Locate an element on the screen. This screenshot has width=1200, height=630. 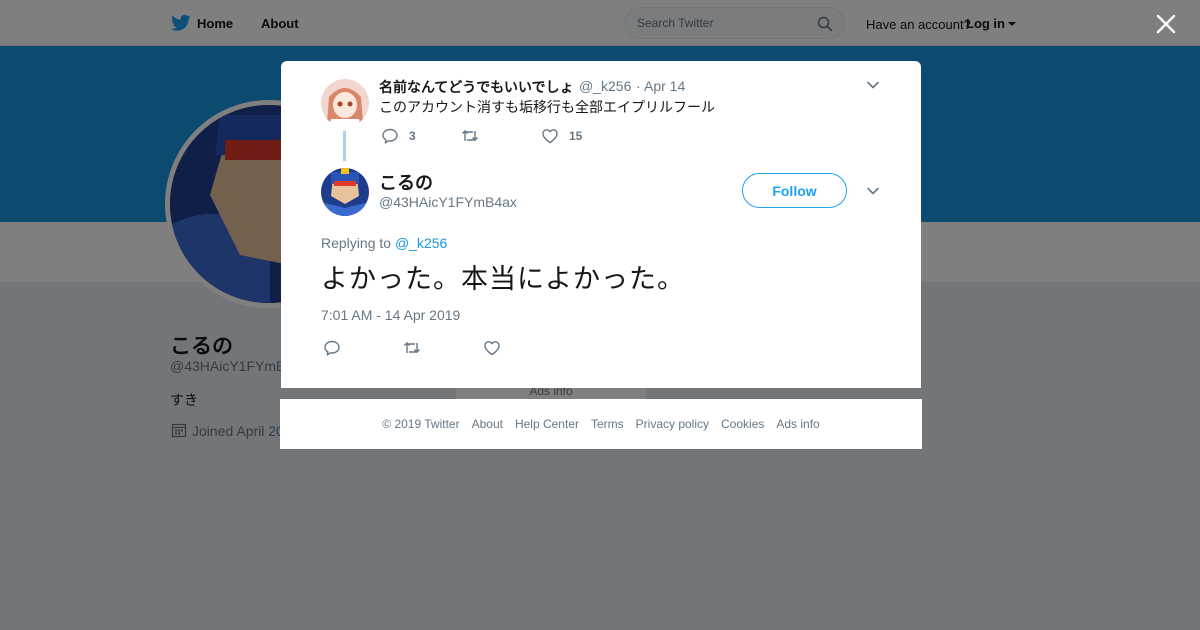
replying-to-line: Replying to @_k256 is located at coordinates (384, 243).